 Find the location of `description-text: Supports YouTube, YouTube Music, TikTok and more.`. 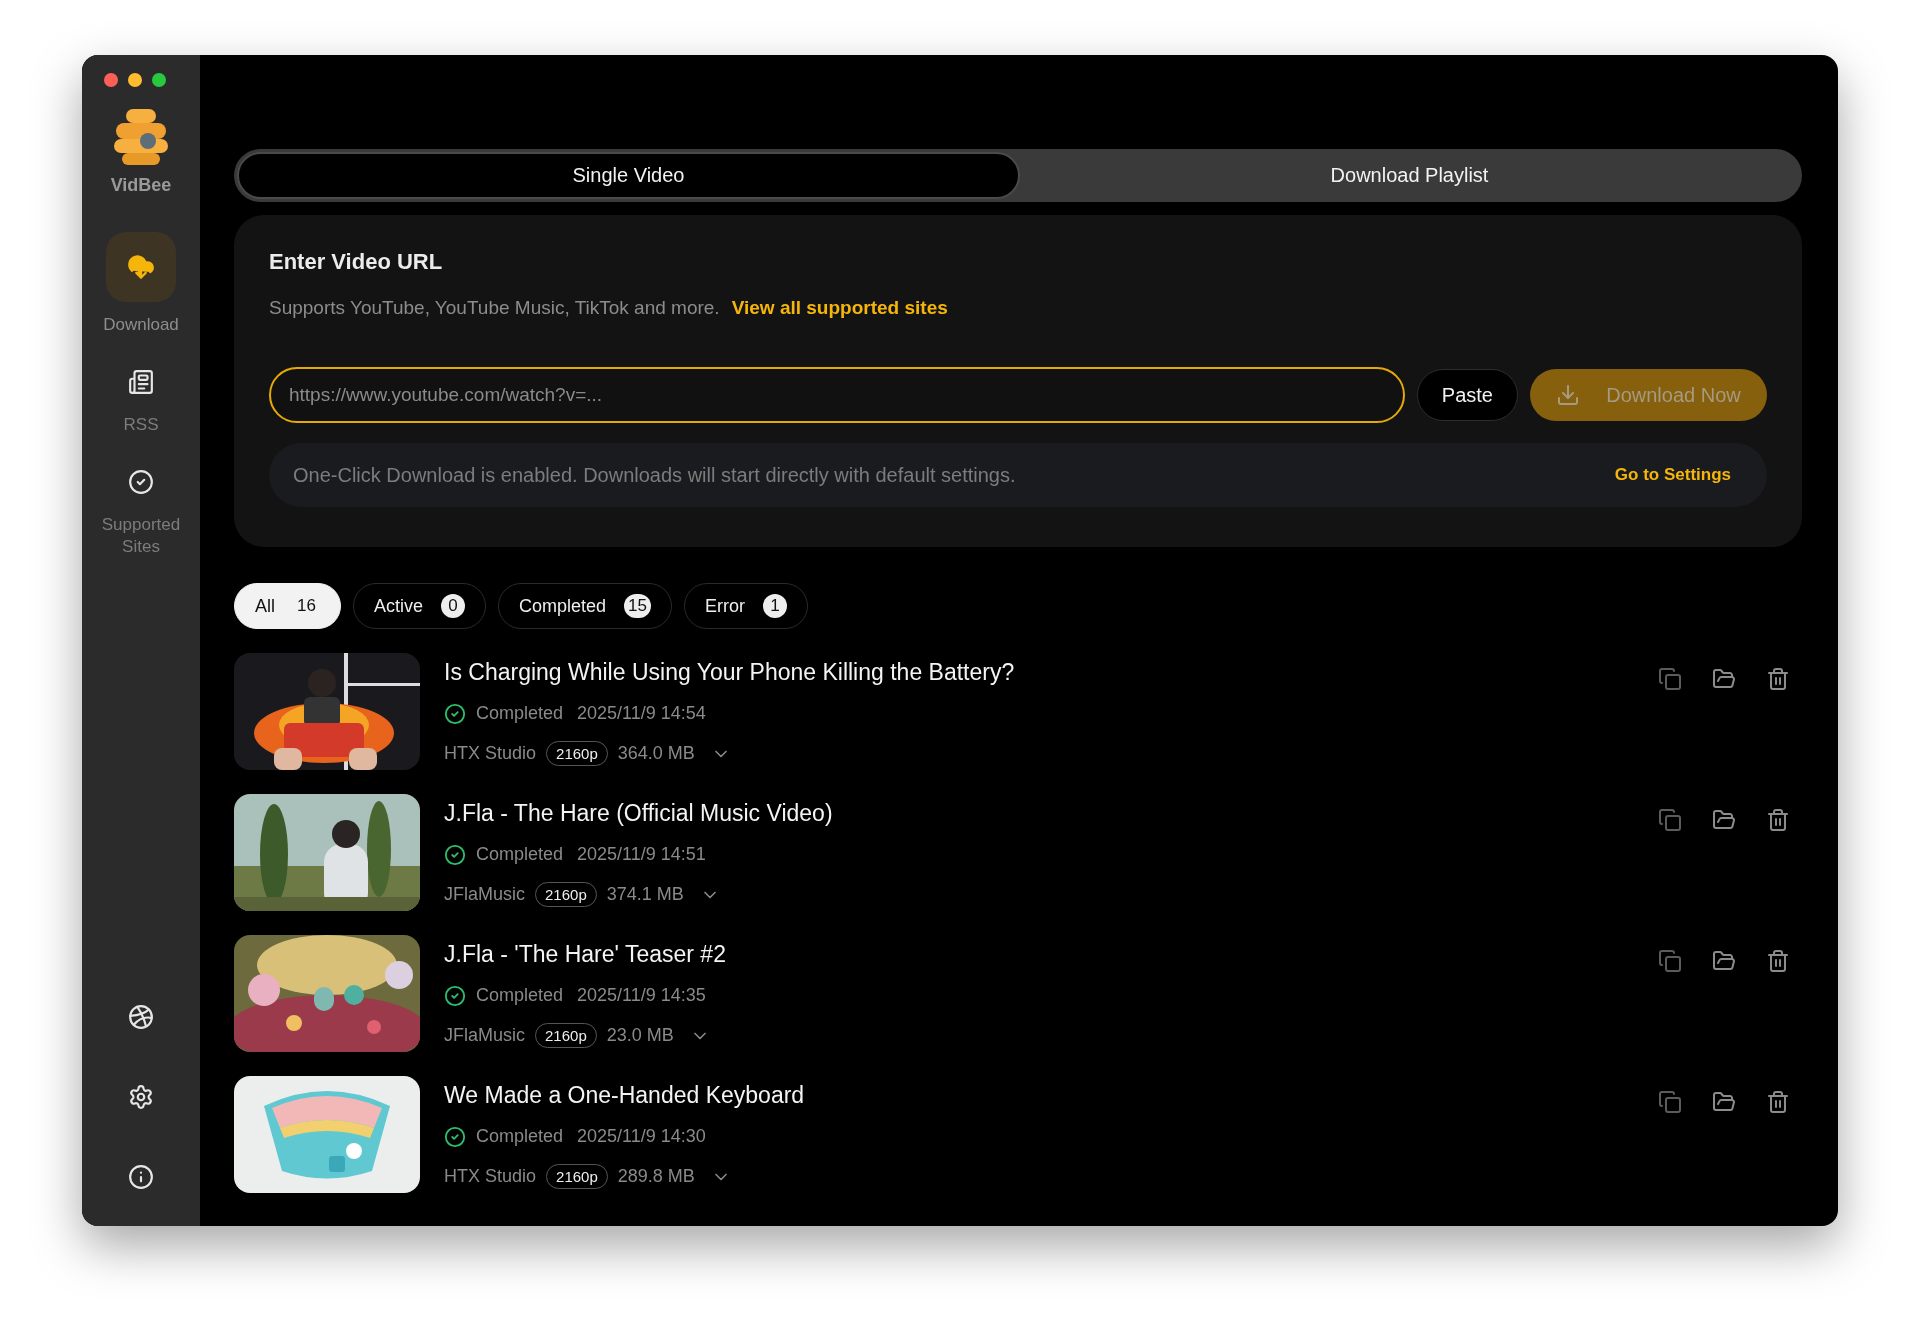

description-text: Supports YouTube, YouTube Music, TikTok and more. is located at coordinates (494, 308).